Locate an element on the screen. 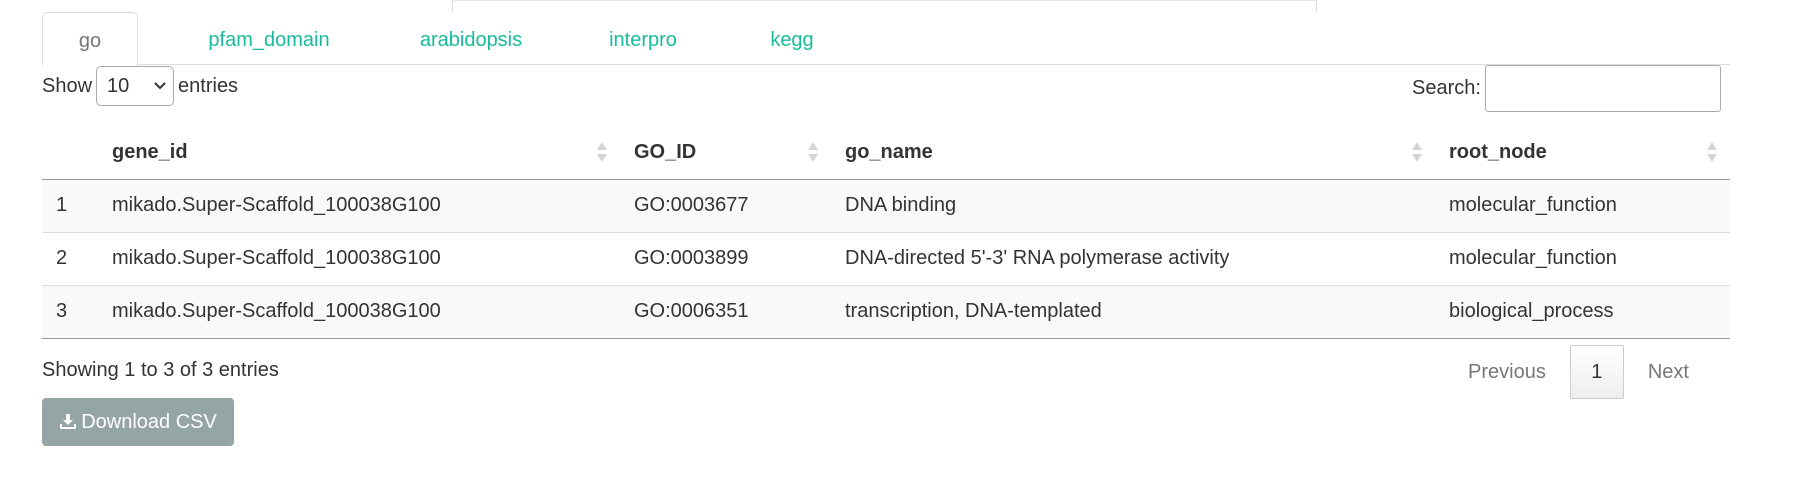 Image resolution: width=1807 pixels, height=482 pixels. cell-go-name: transcription, DNA-templated is located at coordinates (1133, 312).